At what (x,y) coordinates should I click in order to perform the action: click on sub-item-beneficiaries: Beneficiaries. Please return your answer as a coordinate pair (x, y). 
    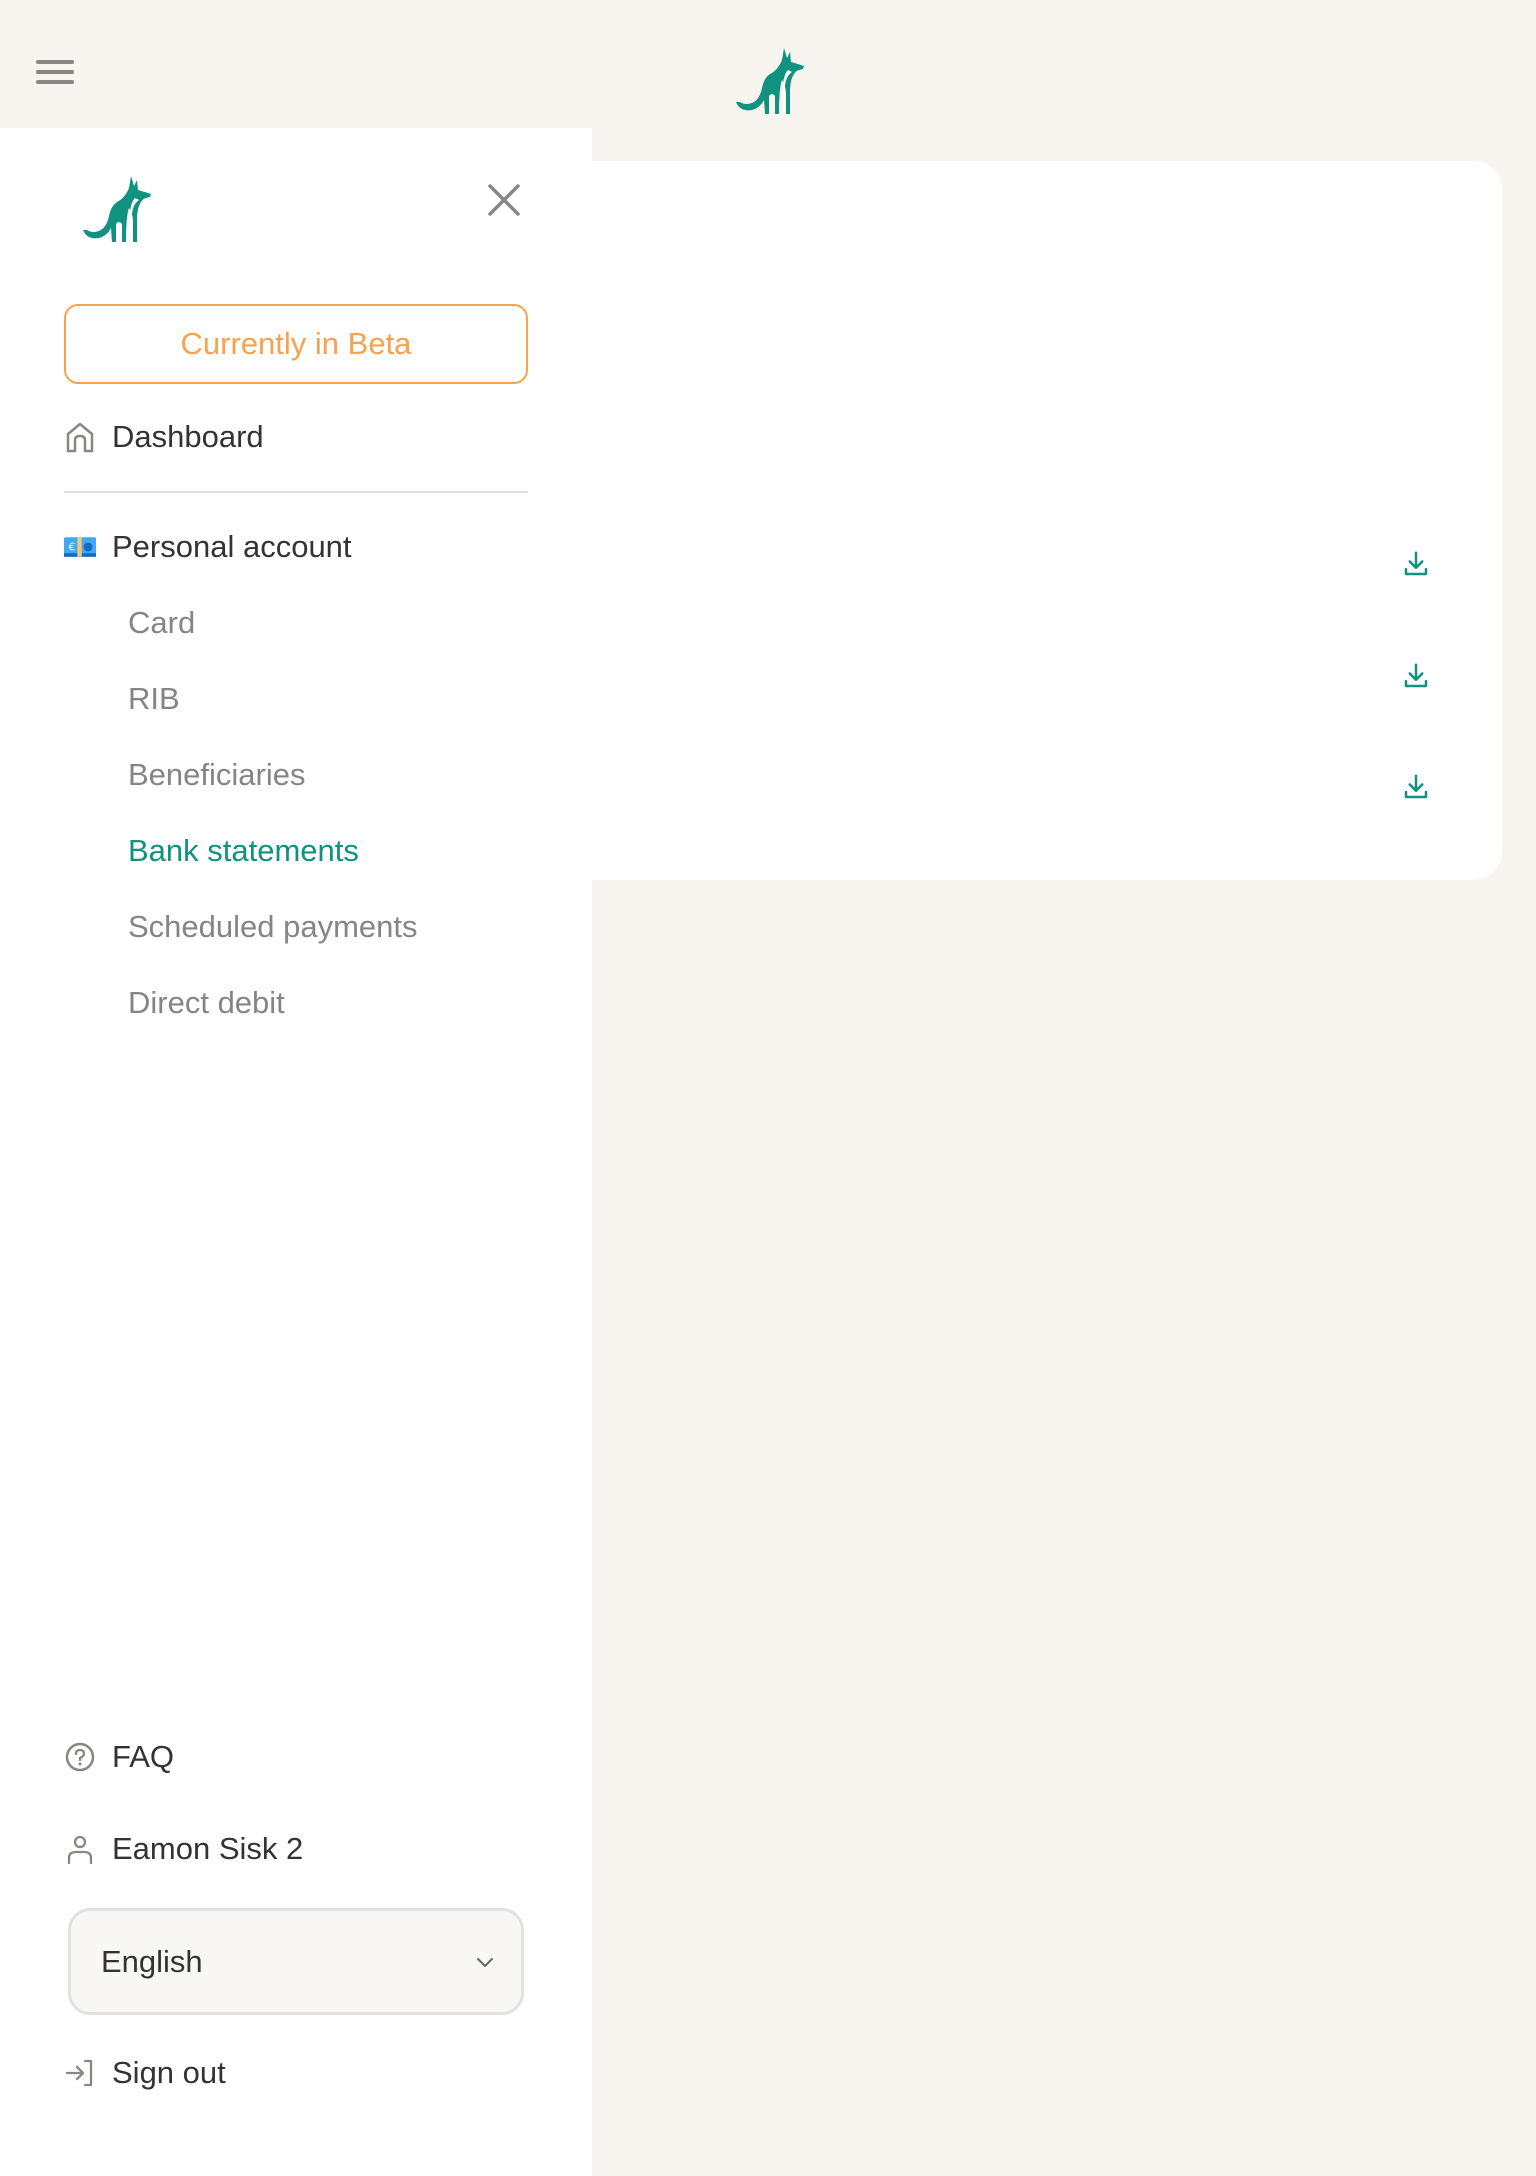
    Looking at the image, I should click on (216, 775).